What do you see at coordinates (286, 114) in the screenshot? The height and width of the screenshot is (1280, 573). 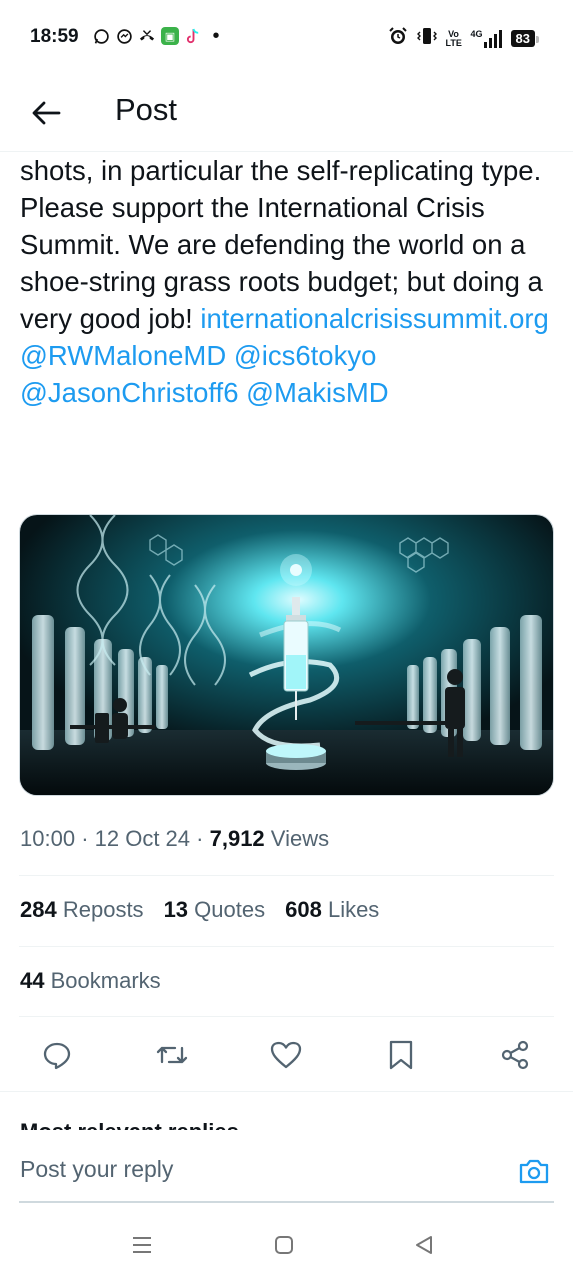 I see `top-app-bar: Post` at bounding box center [286, 114].